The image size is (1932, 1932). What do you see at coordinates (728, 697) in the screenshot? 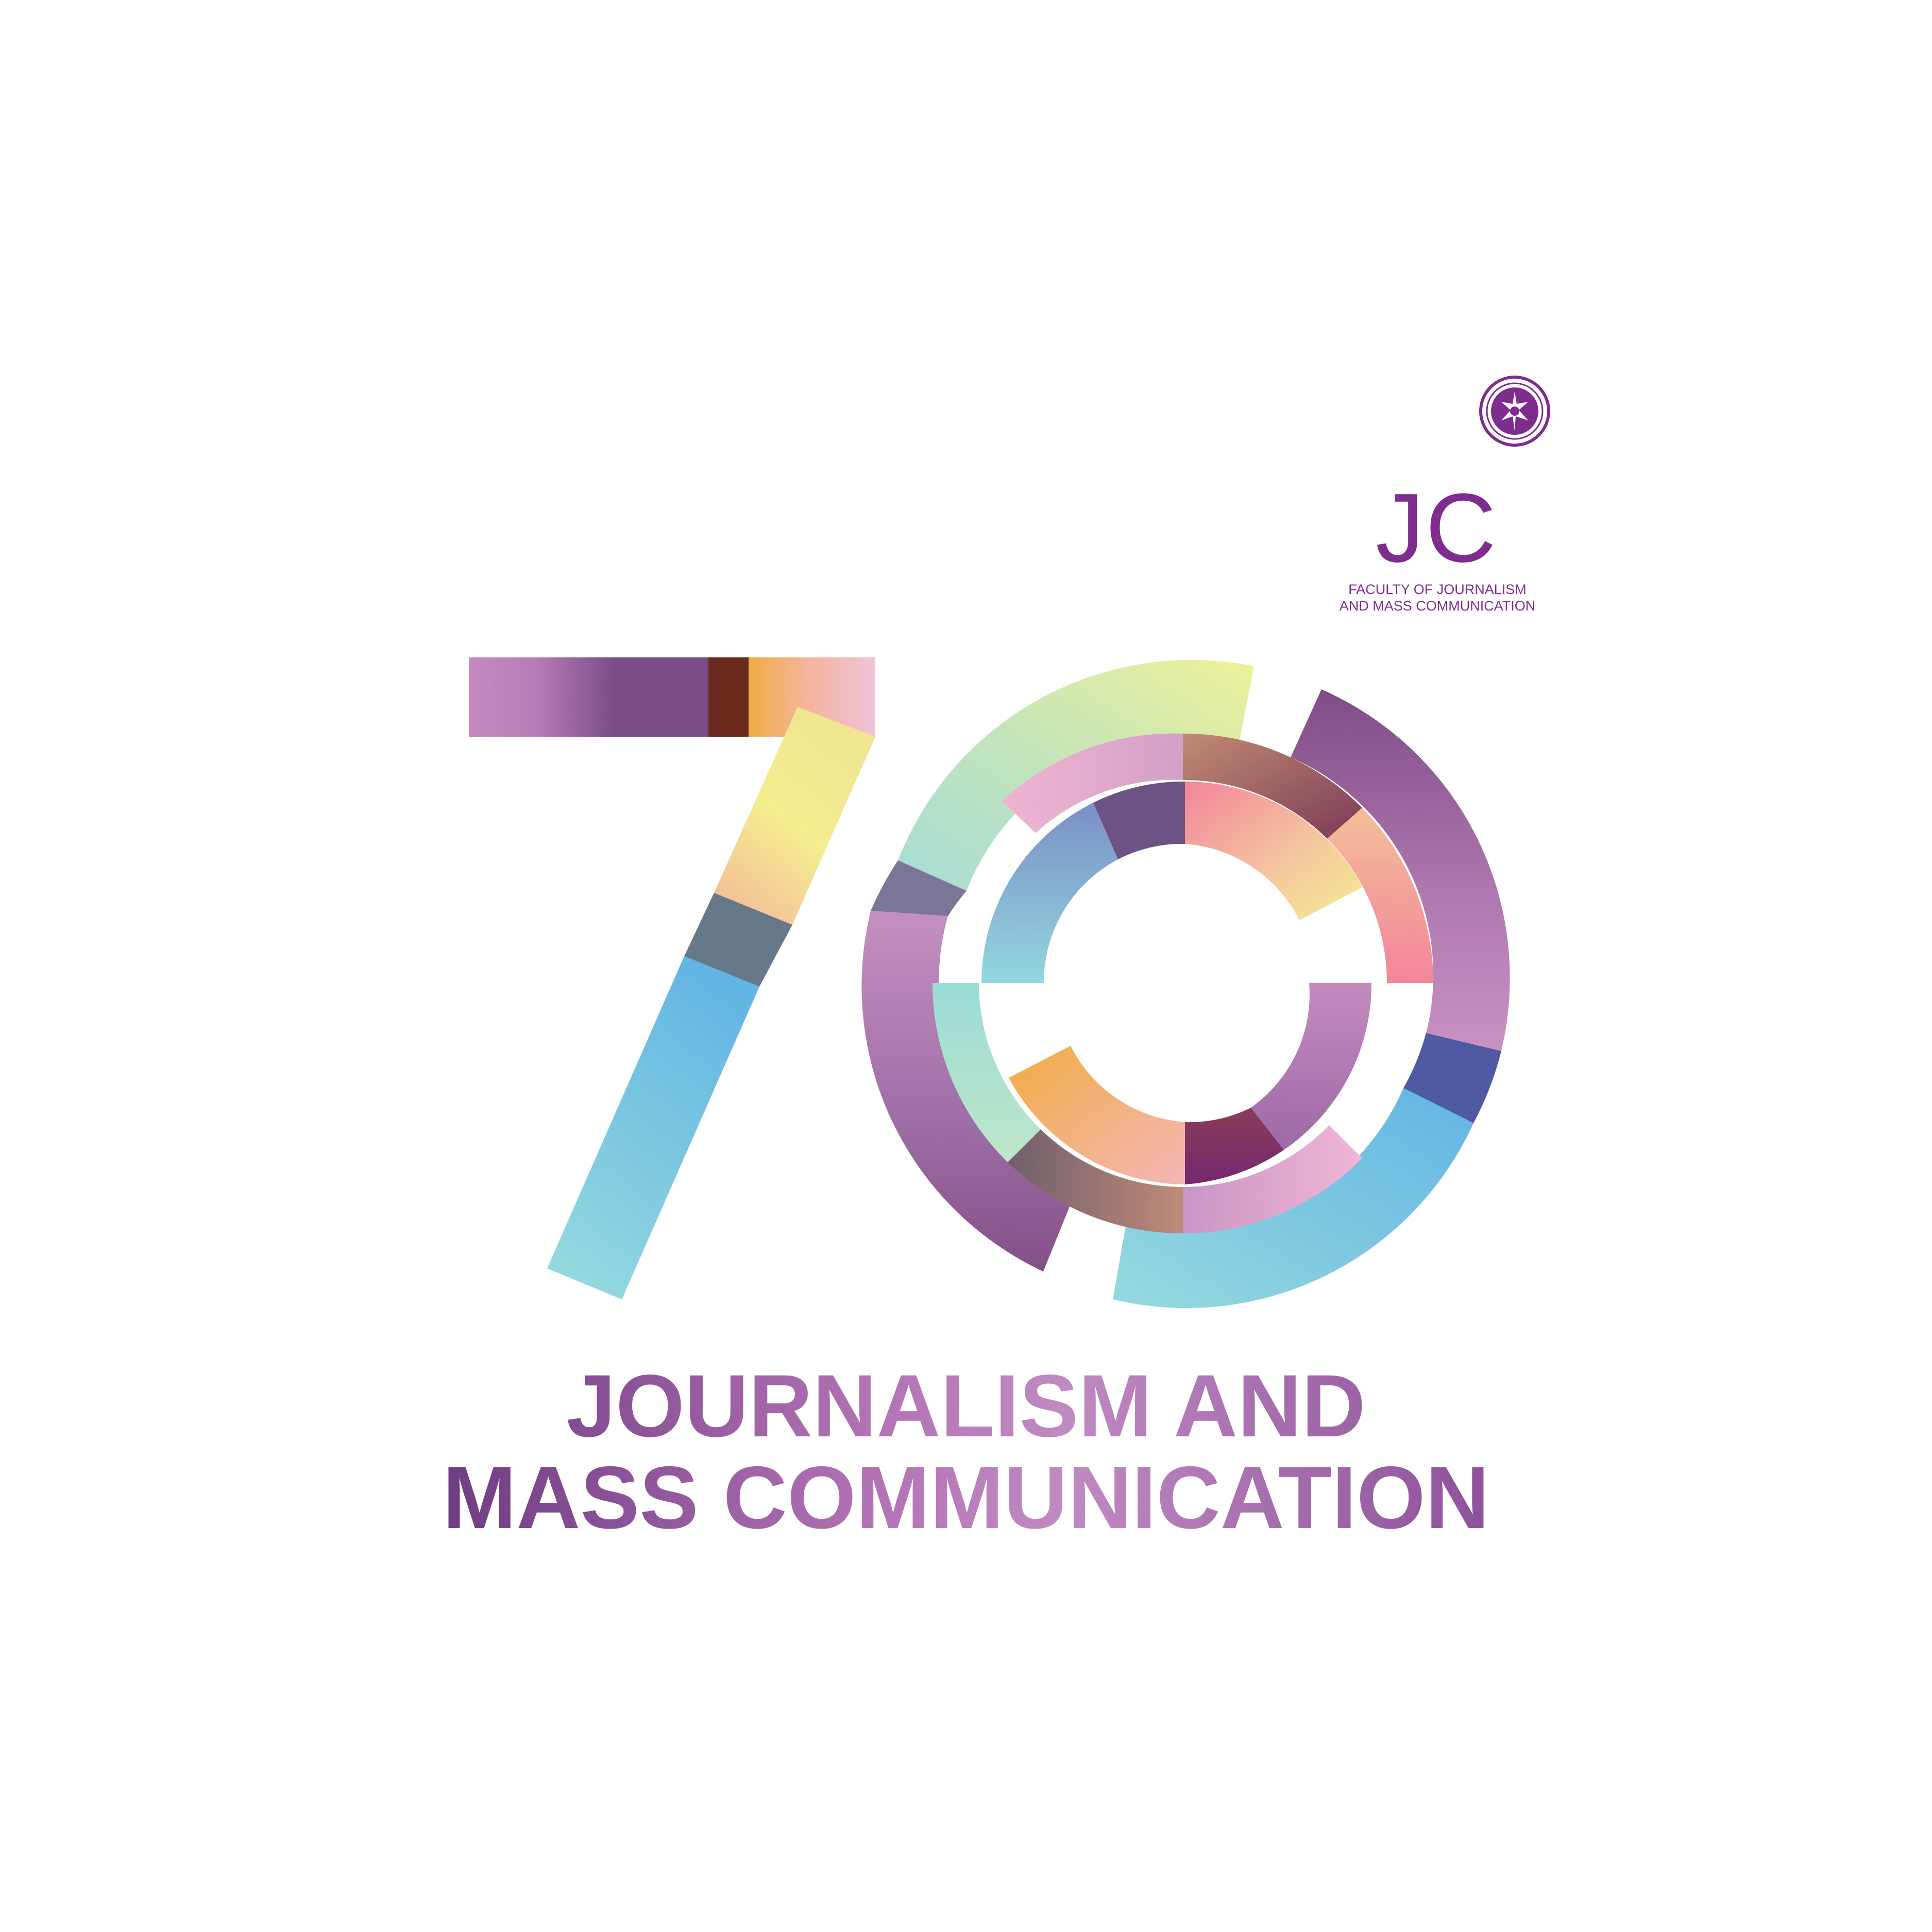
I see `seven-top-bar-brown` at bounding box center [728, 697].